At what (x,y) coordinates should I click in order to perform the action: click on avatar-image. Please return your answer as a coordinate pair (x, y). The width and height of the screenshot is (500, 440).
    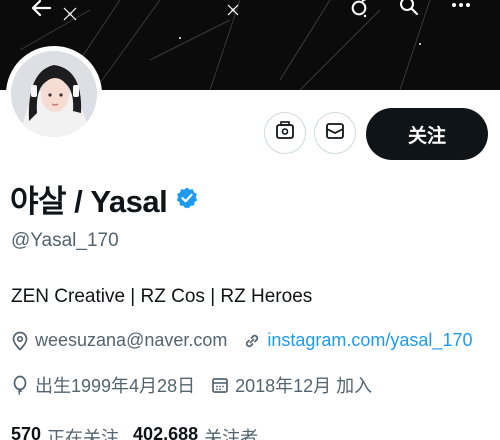
    Looking at the image, I should click on (54, 94).